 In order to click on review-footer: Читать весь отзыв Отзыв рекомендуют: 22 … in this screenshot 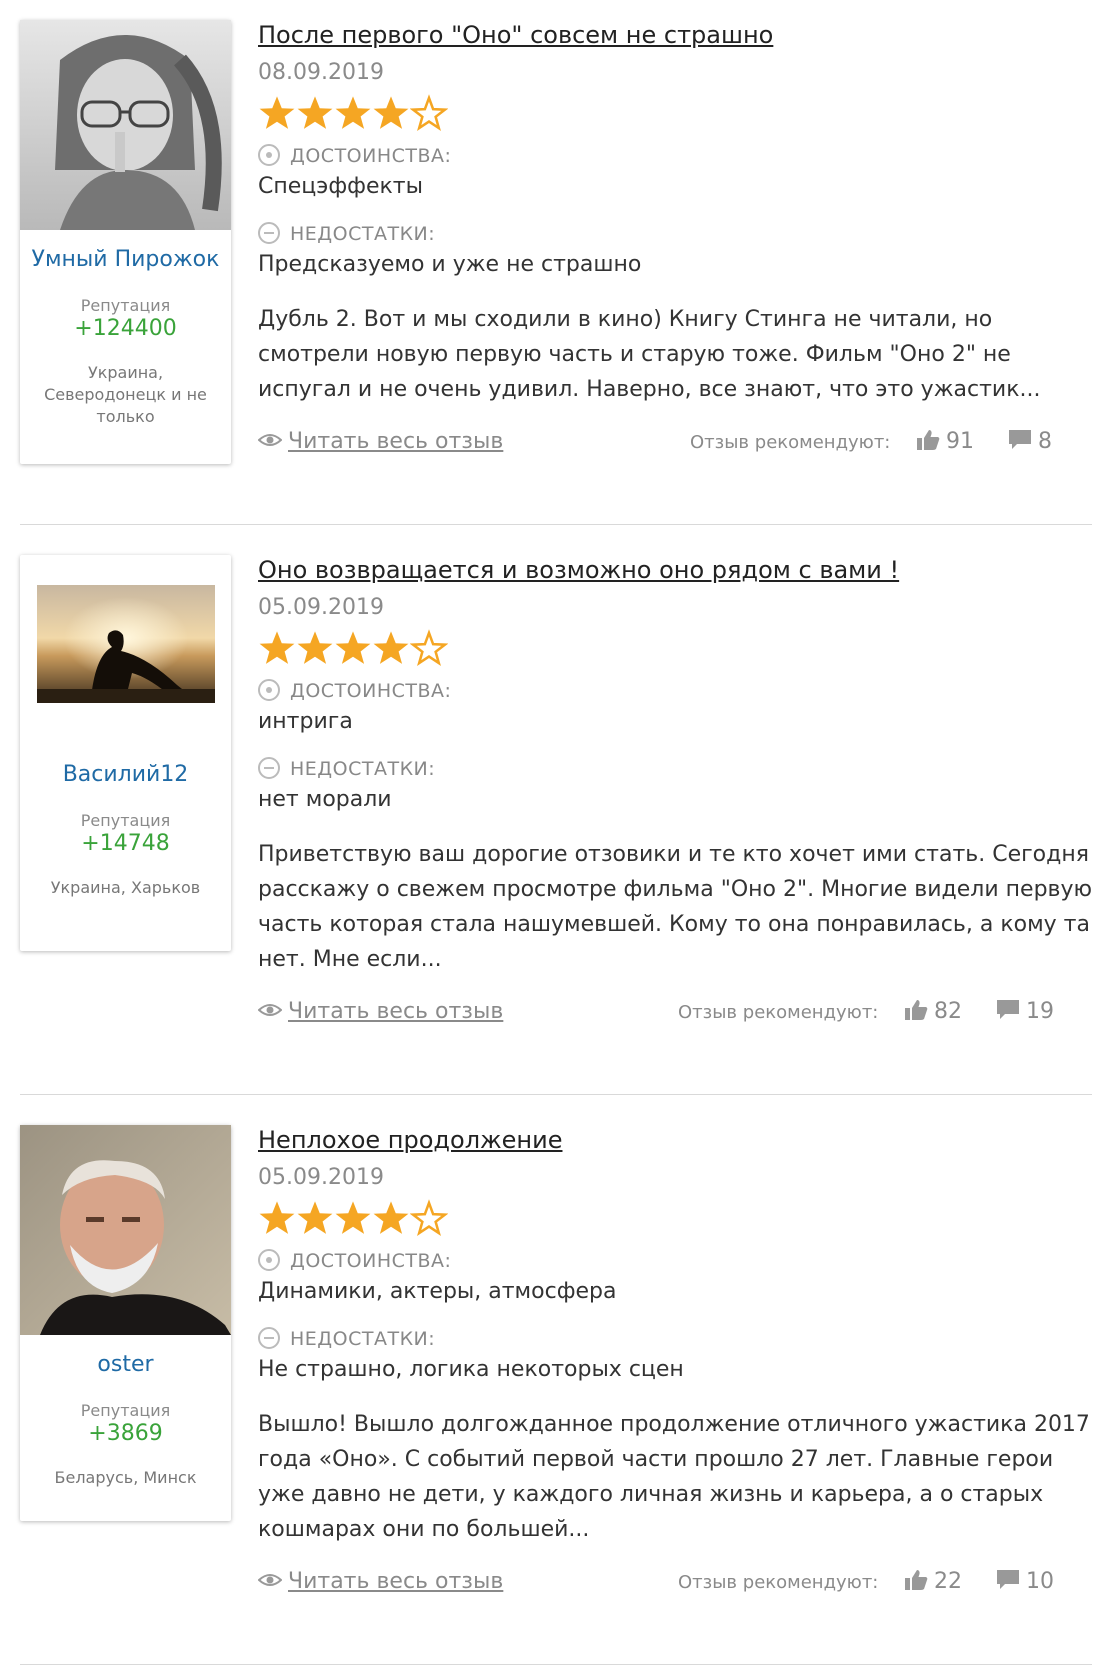, I will do `click(678, 1584)`.